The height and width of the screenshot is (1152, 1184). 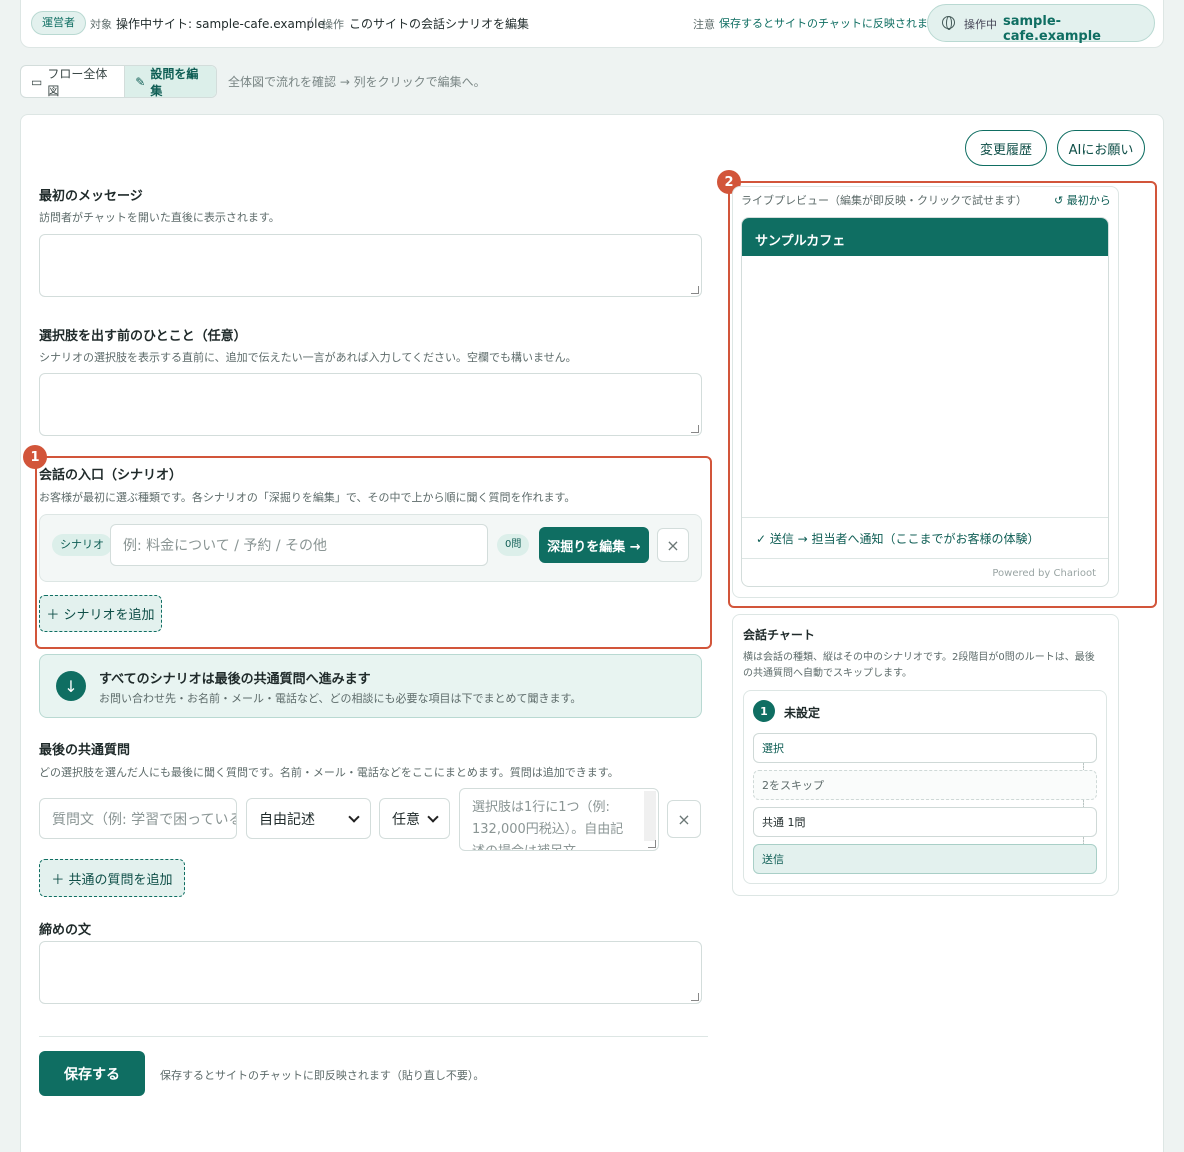 I want to click on action-label: 操作, so click(x=333, y=24).